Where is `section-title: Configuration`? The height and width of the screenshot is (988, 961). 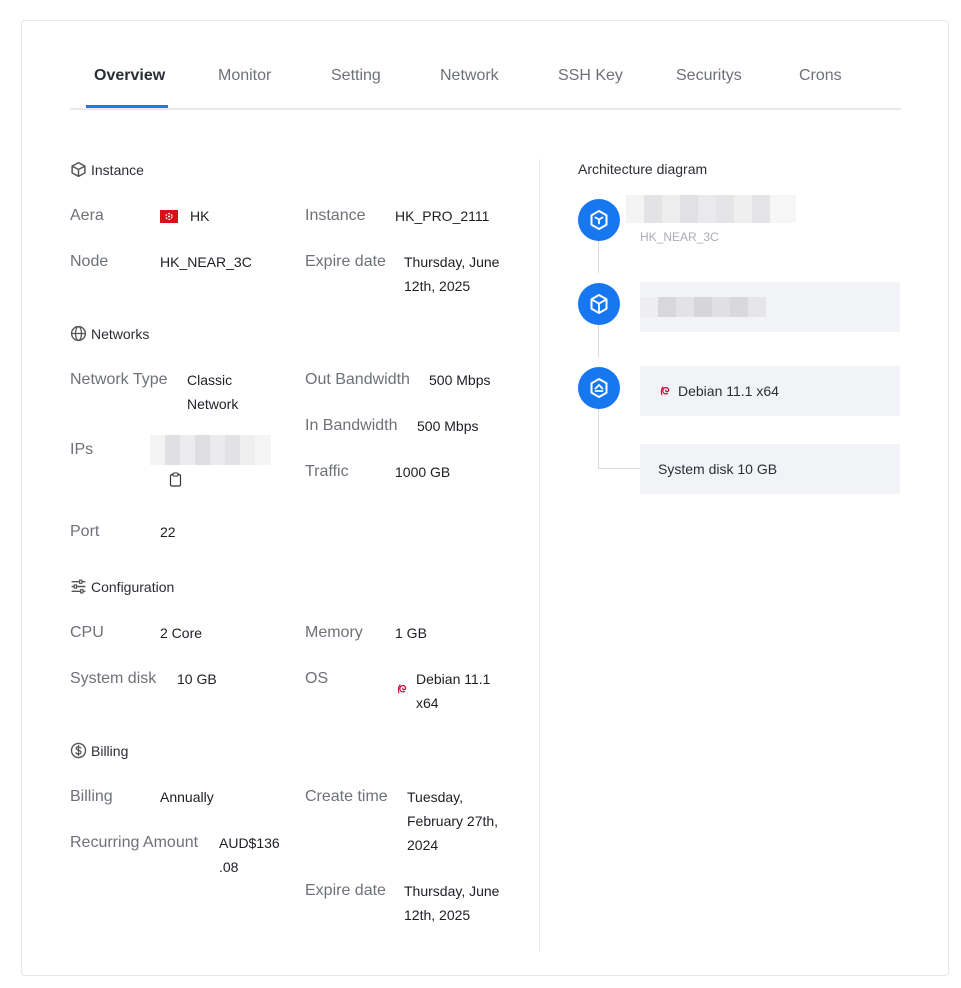 section-title: Configuration is located at coordinates (133, 586).